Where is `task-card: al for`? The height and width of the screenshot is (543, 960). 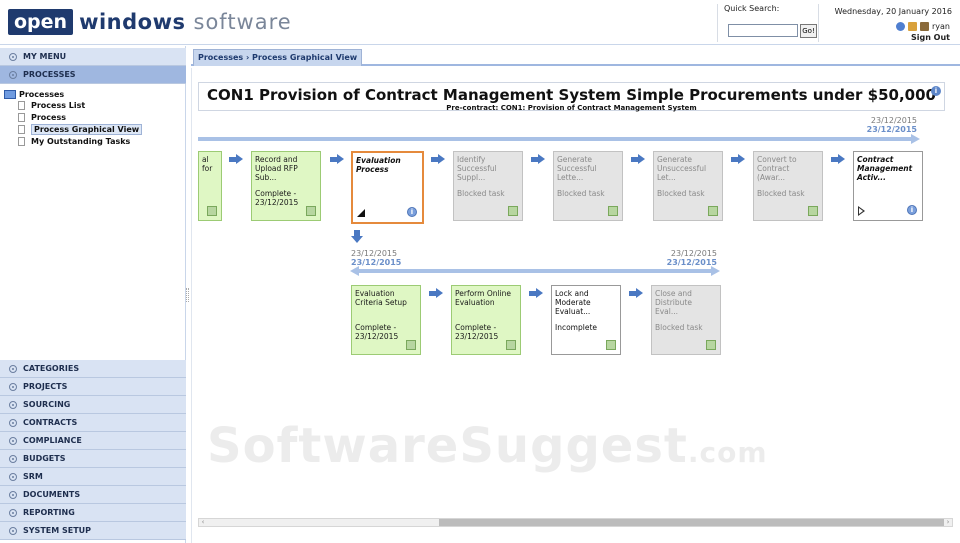 task-card: al for is located at coordinates (210, 186).